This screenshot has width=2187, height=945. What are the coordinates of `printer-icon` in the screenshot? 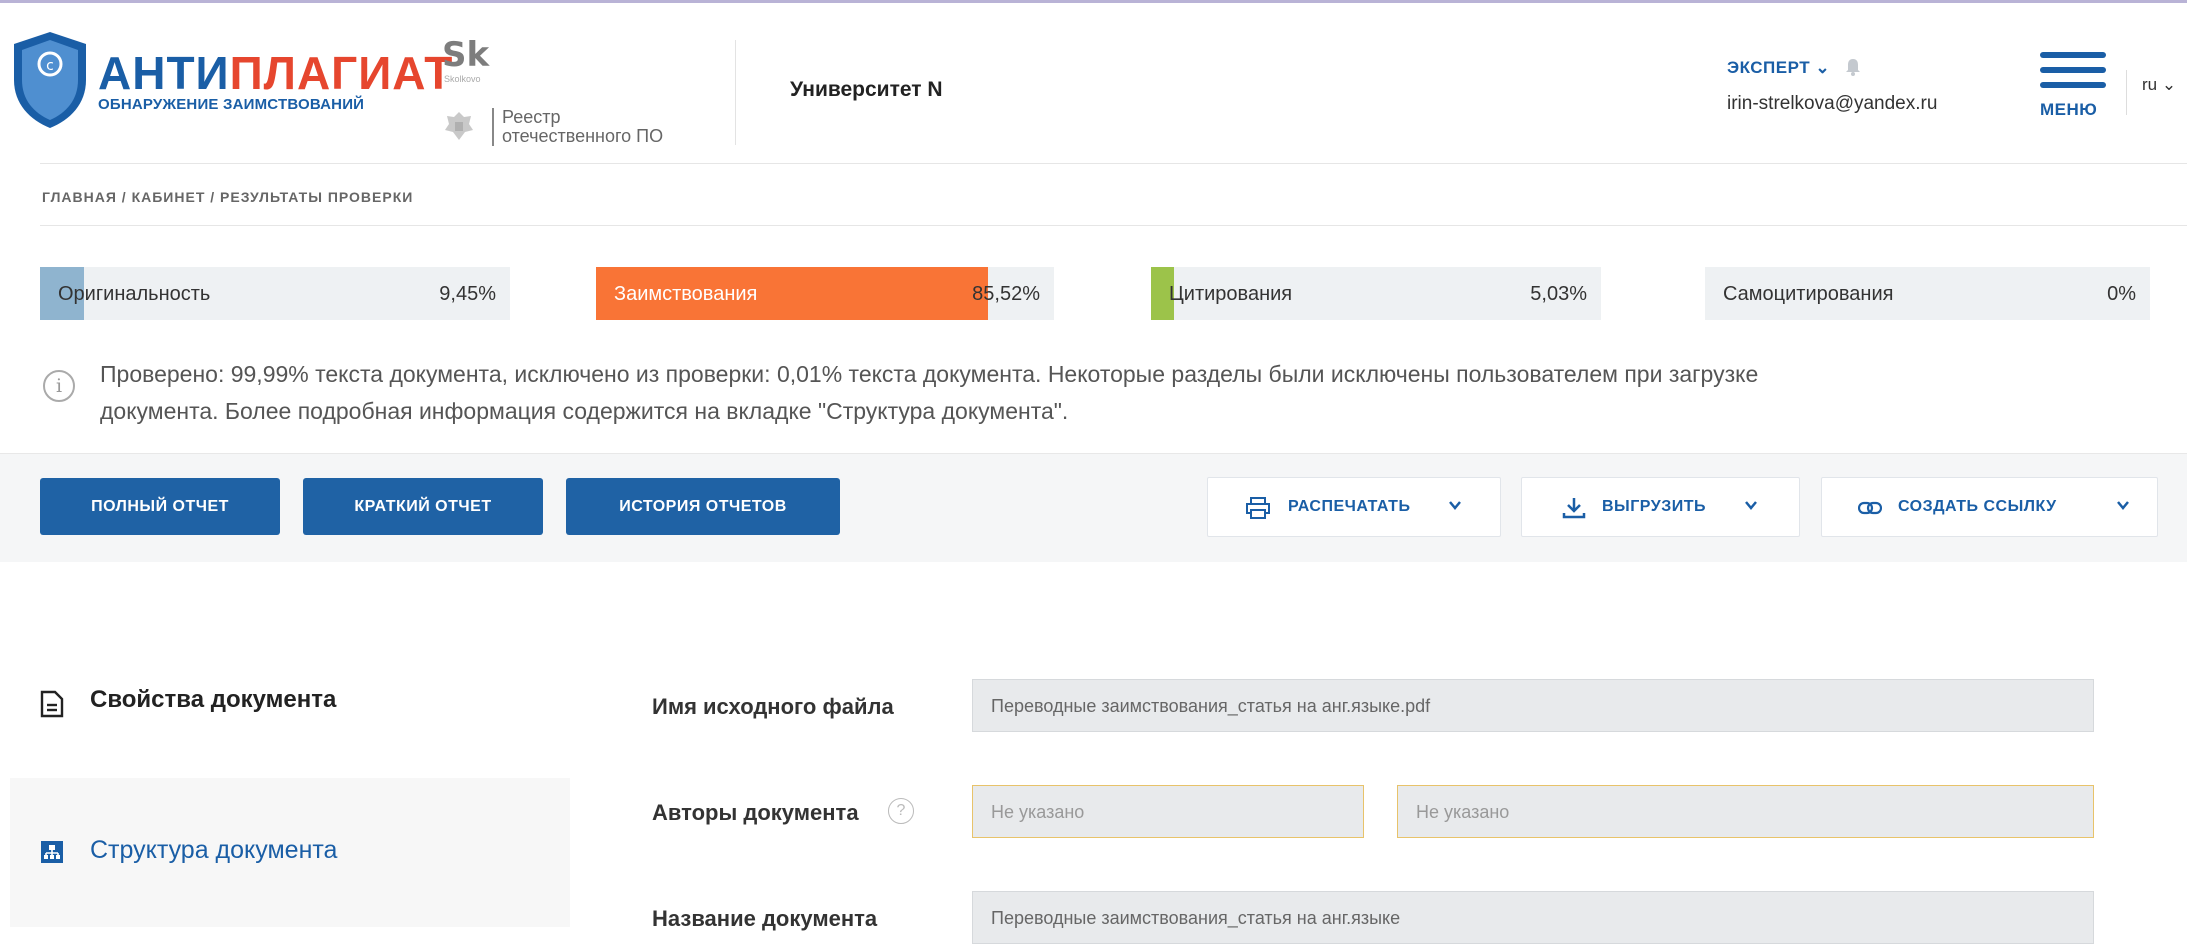 It's located at (1258, 508).